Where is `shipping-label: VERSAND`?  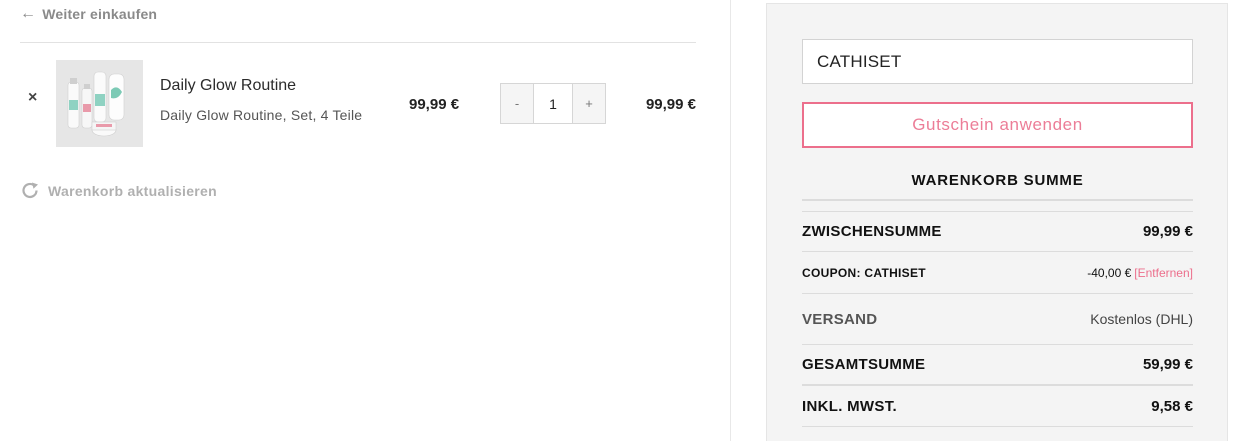 shipping-label: VERSAND is located at coordinates (840, 319).